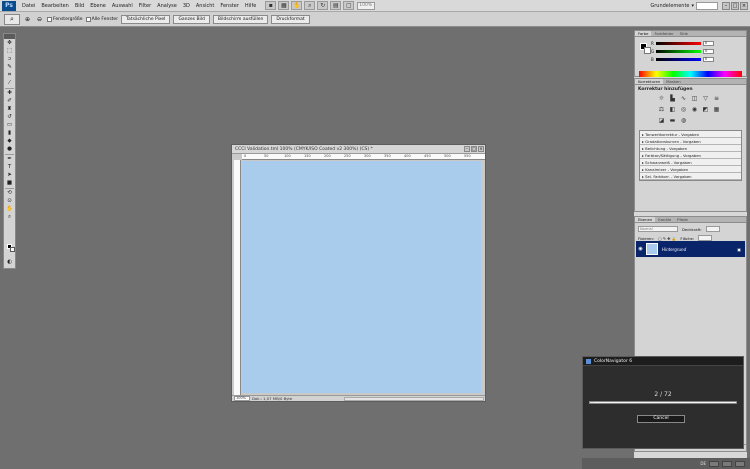 The height and width of the screenshot is (469, 750). What do you see at coordinates (205, 6) in the screenshot?
I see `menu-ansicht: Ansicht` at bounding box center [205, 6].